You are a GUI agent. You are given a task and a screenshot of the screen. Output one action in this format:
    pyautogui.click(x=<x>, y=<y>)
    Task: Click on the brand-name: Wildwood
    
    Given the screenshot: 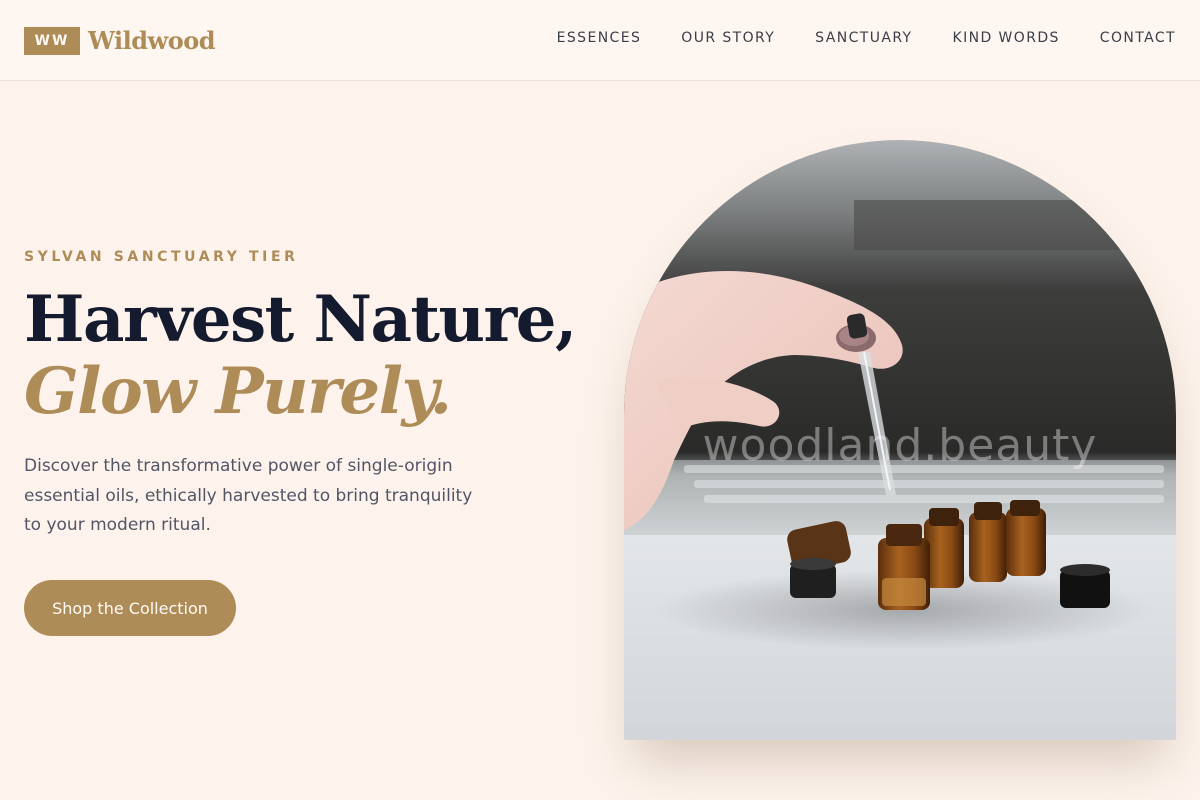 What is the action you would take?
    pyautogui.click(x=152, y=40)
    